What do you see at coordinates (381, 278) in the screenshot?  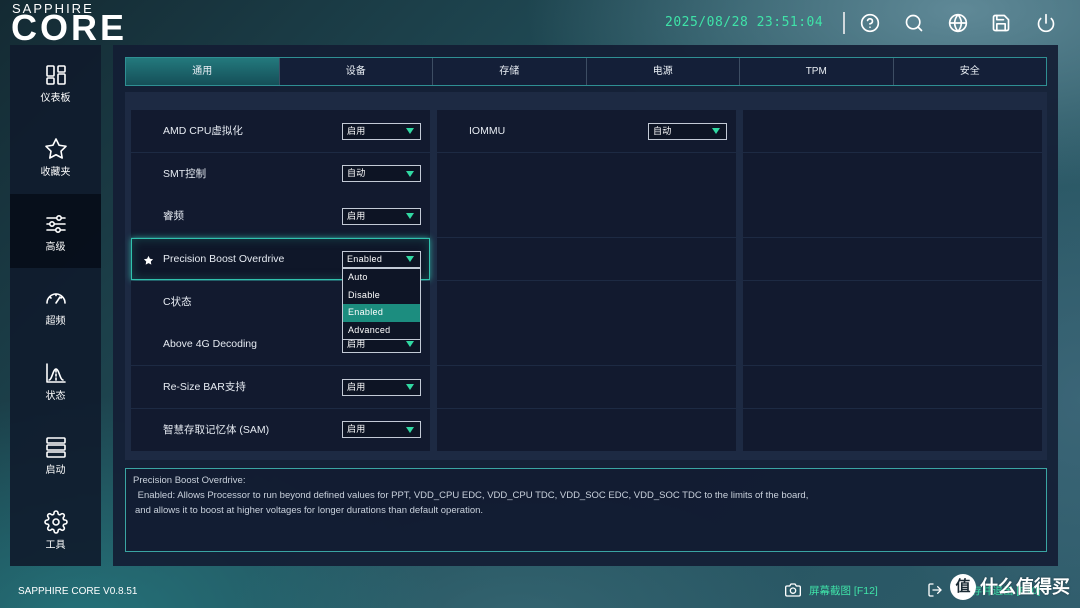 I see `dropdown-option-auto: Auto` at bounding box center [381, 278].